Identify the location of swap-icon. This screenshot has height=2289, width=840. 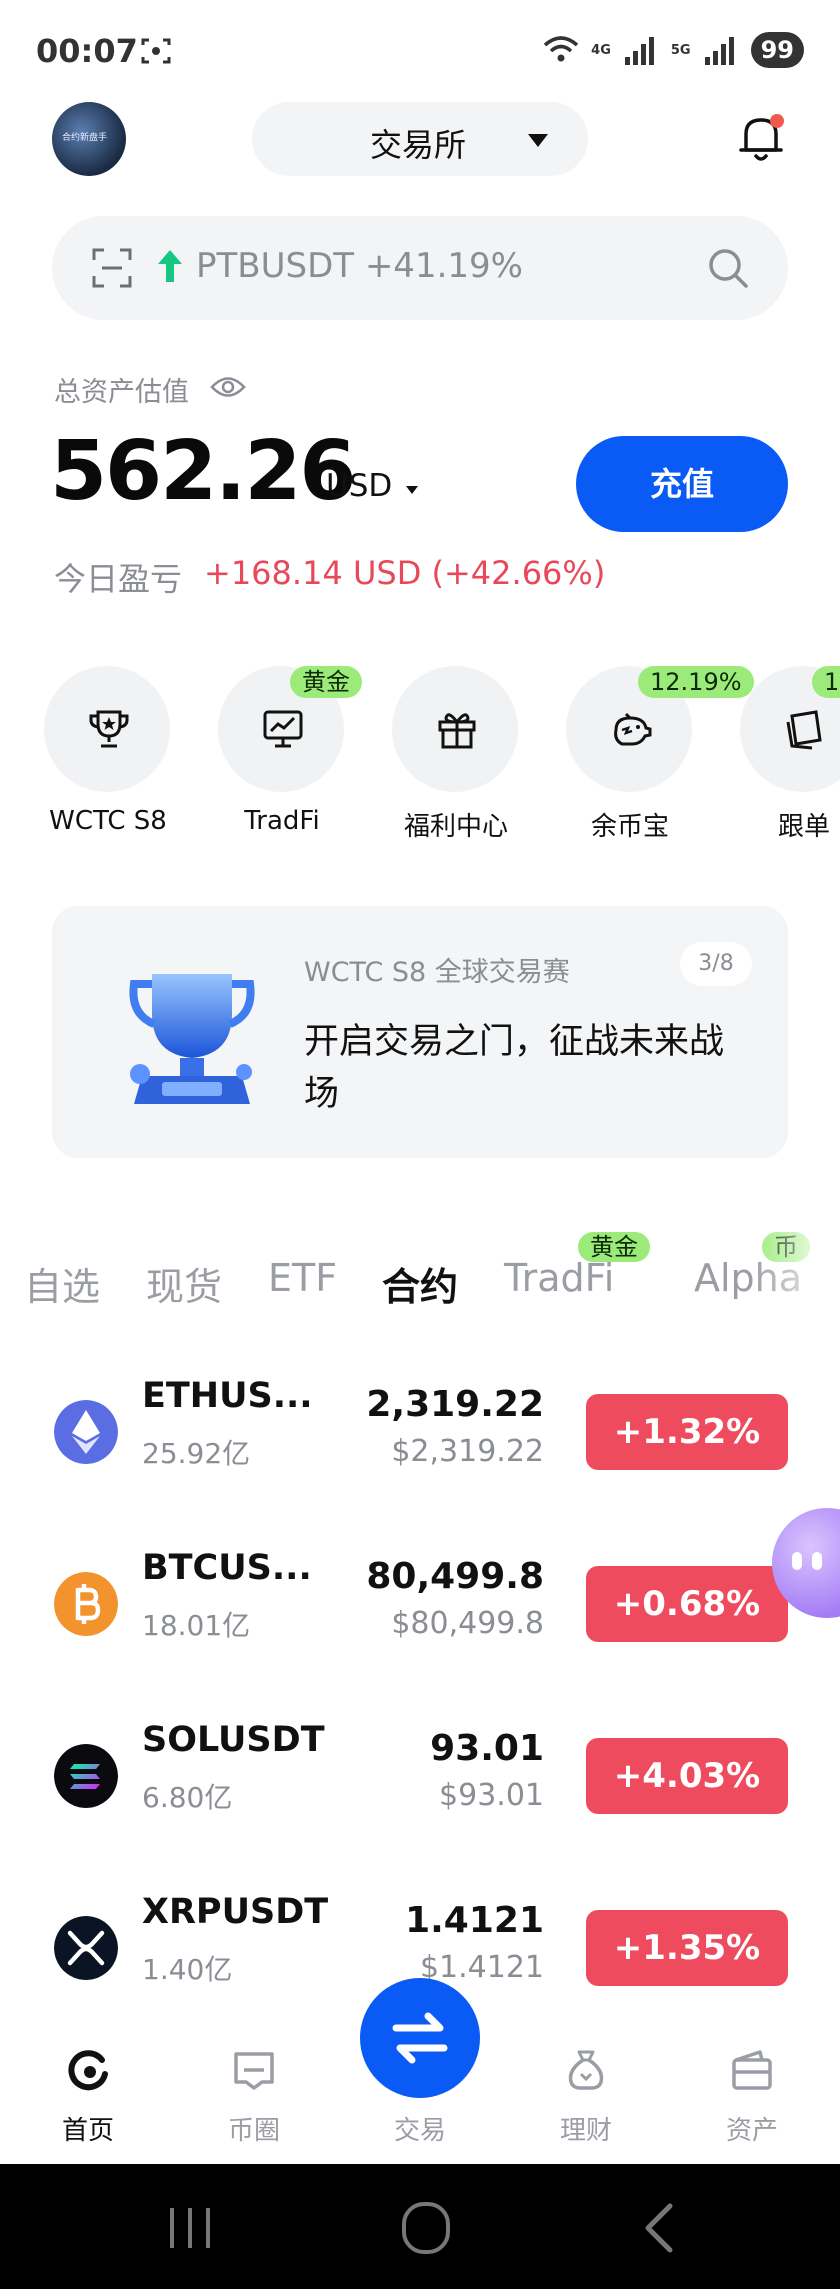
(420, 2038).